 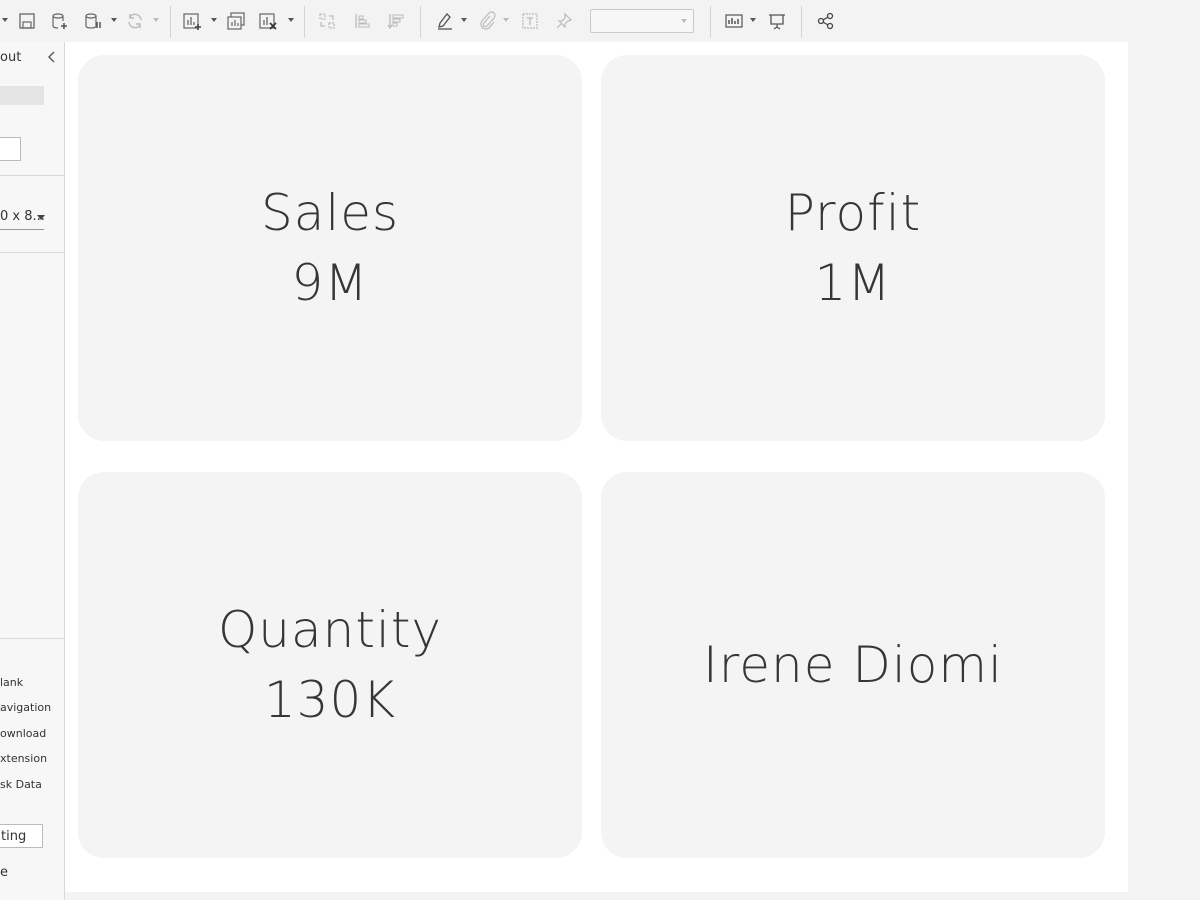 I want to click on pin-icon, so click(x=564, y=21).